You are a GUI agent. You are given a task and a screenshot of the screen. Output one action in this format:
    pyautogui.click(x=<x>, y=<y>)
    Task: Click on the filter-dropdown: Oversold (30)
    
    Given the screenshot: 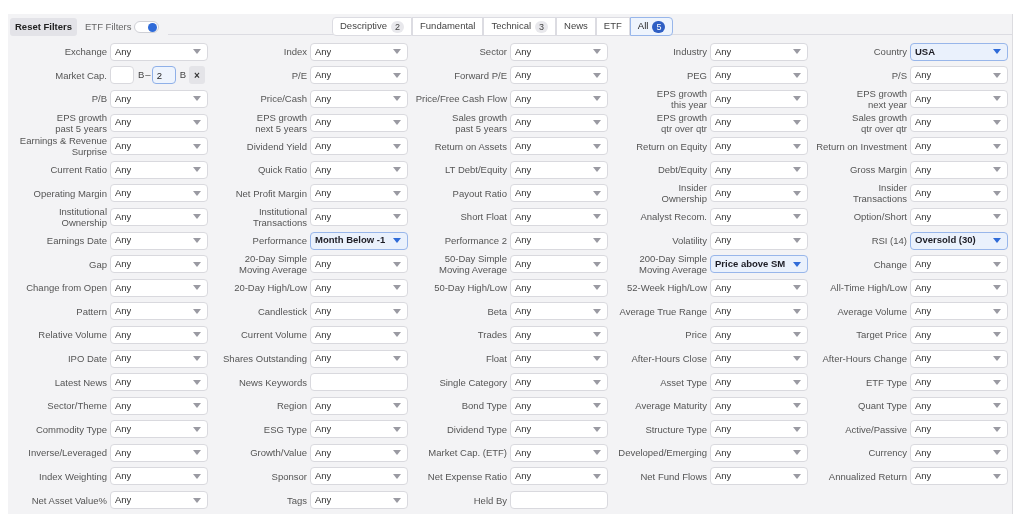 What is the action you would take?
    pyautogui.click(x=959, y=240)
    